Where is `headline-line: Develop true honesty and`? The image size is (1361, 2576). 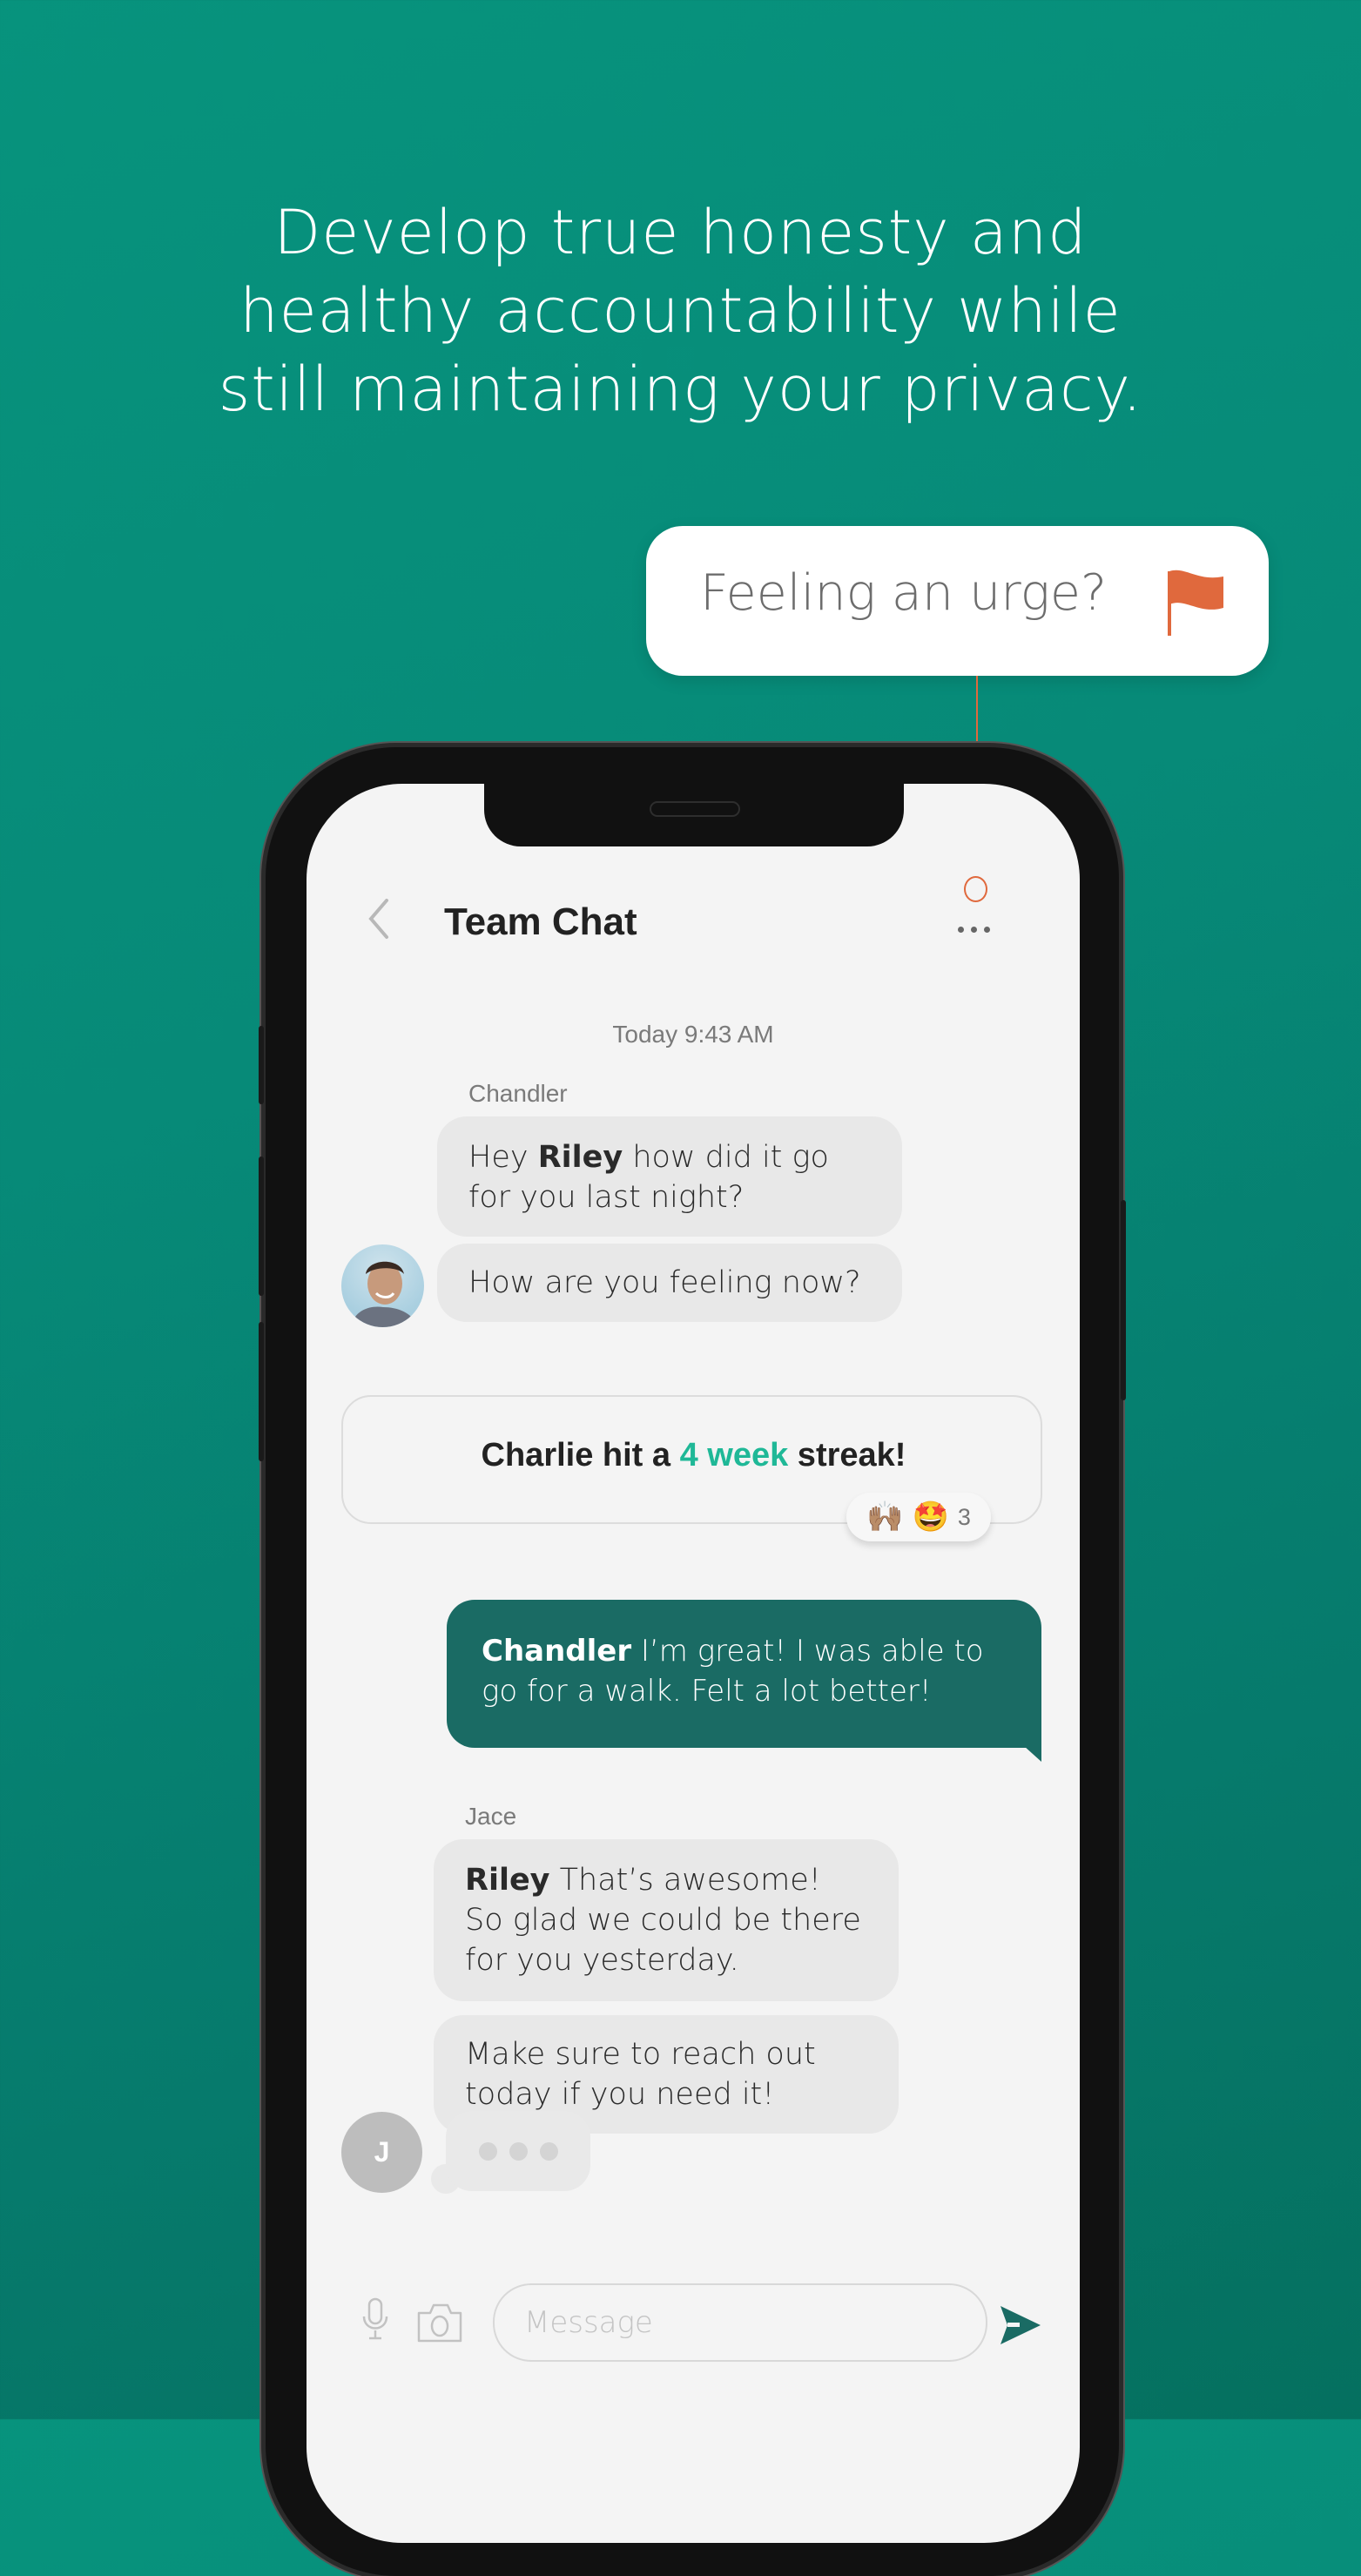
headline-line: Develop true honesty and is located at coordinates (681, 232).